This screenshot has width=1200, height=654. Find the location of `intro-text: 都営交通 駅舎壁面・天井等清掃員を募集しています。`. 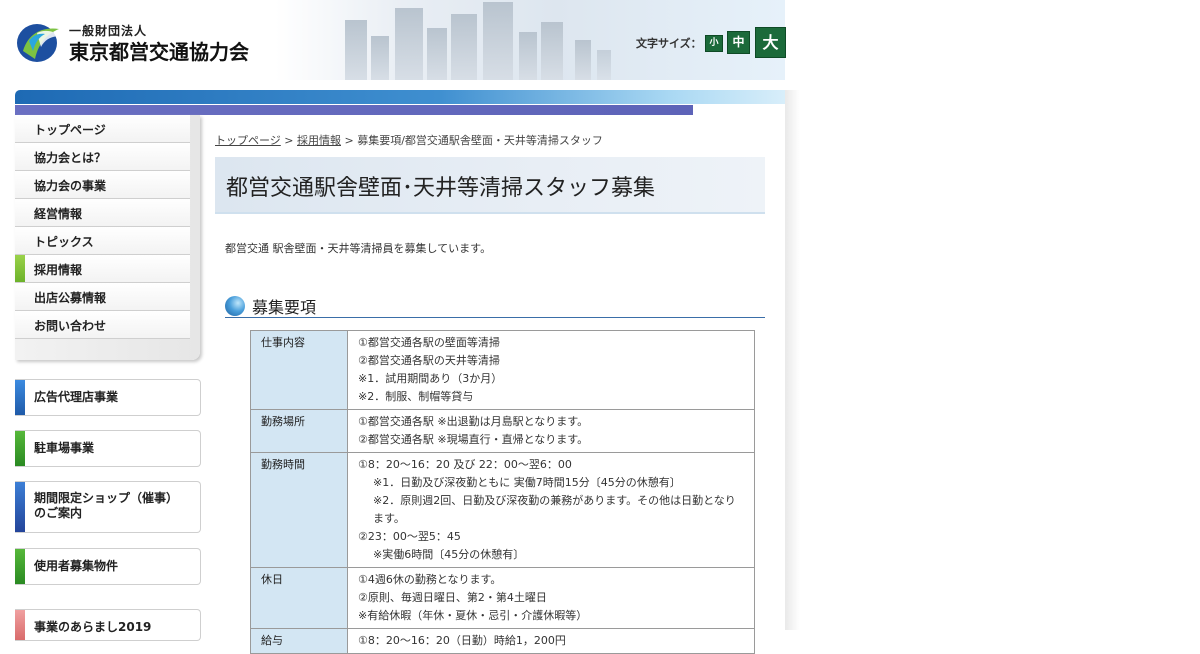

intro-text: 都営交通 駅舎壁面・天井等清掃員を募集しています。 is located at coordinates (358, 248).